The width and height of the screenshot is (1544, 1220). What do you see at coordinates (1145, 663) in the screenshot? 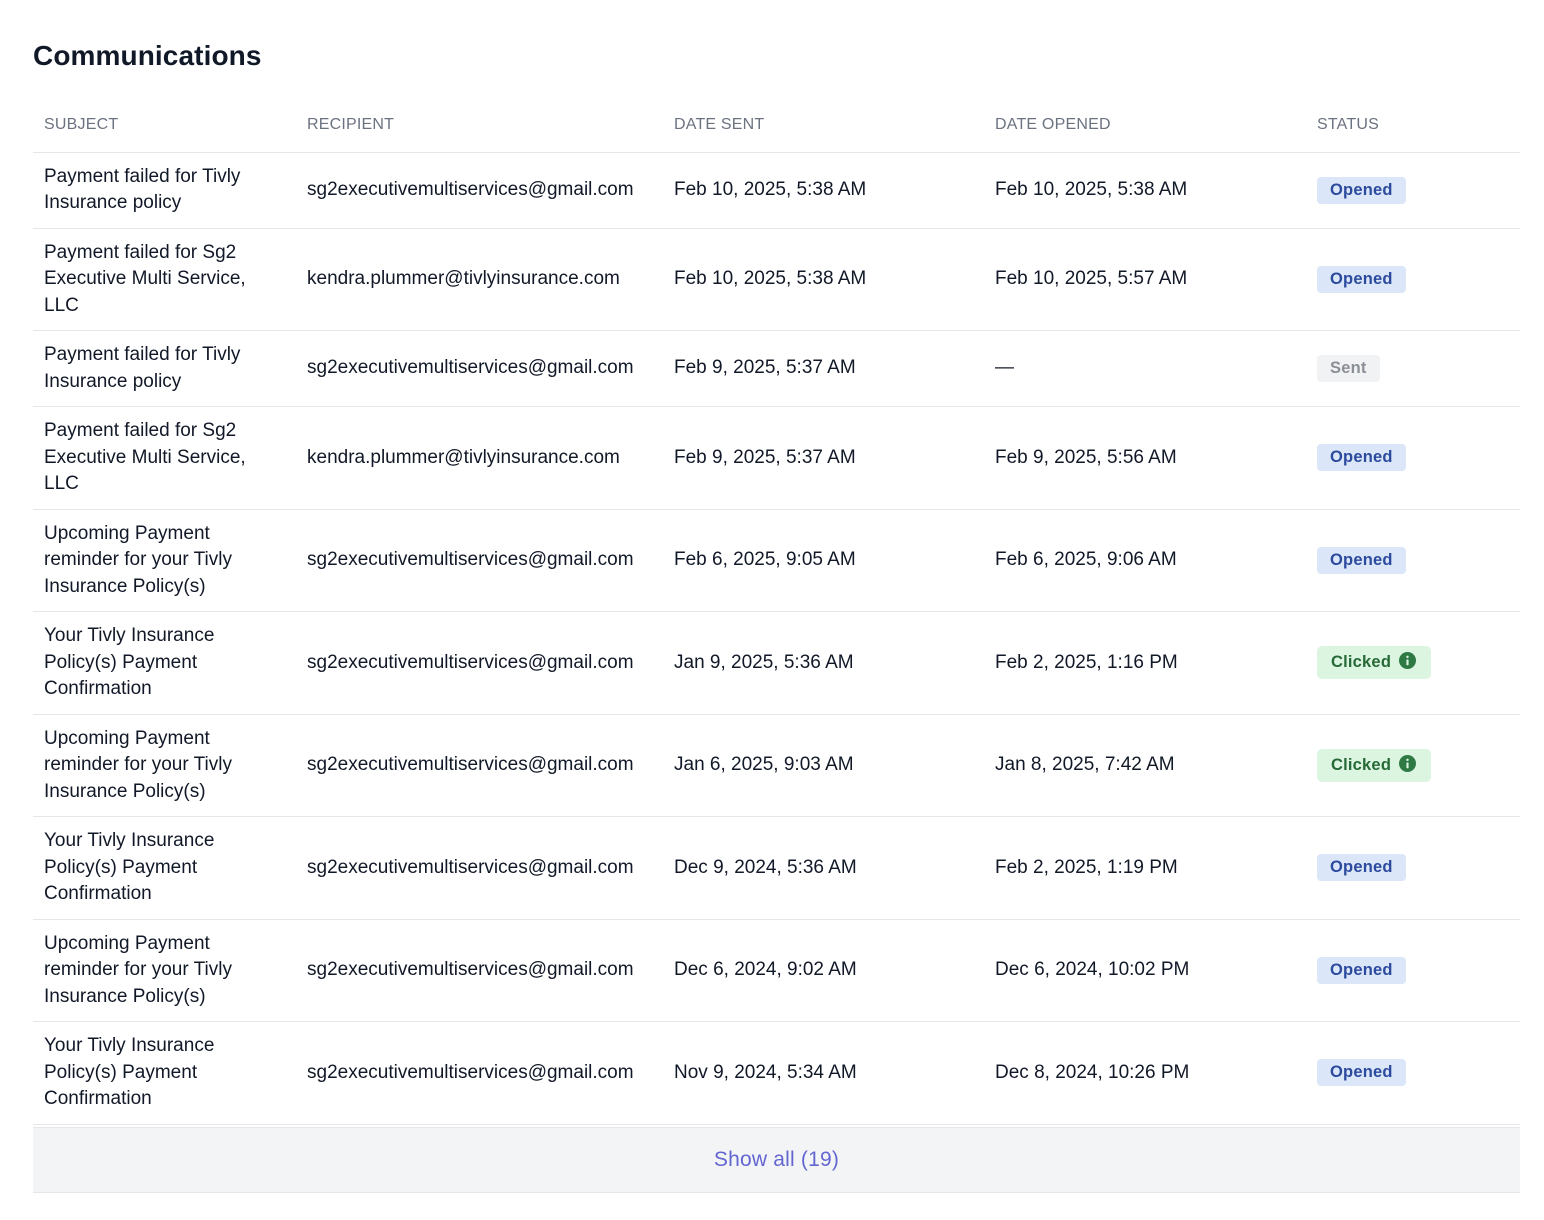
I see `date-opened-cell: Feb 2, 2025, 1:16 PM` at bounding box center [1145, 663].